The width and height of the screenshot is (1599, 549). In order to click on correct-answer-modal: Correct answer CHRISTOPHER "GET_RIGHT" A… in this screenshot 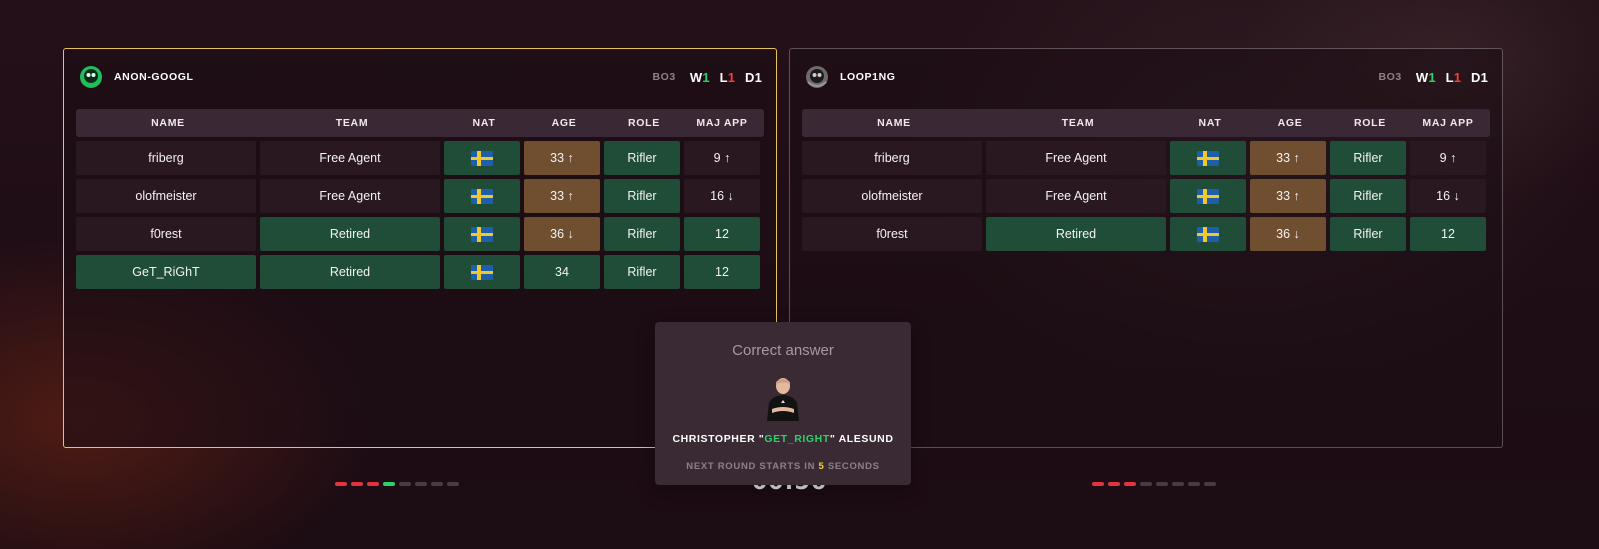, I will do `click(783, 403)`.